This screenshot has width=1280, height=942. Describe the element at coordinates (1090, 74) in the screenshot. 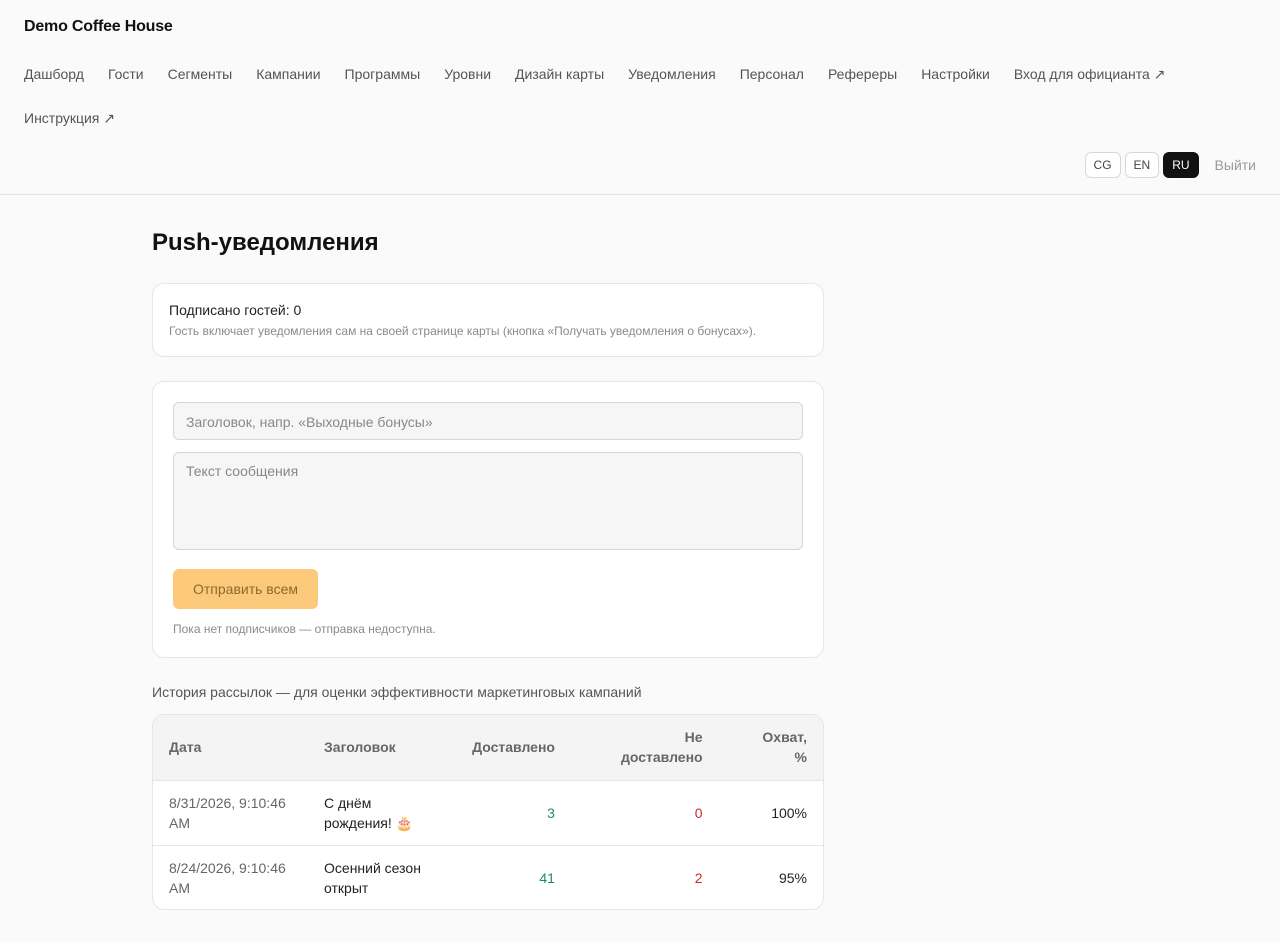

I see `nav-item-waiter-login: Вход для официанта ↗` at that location.